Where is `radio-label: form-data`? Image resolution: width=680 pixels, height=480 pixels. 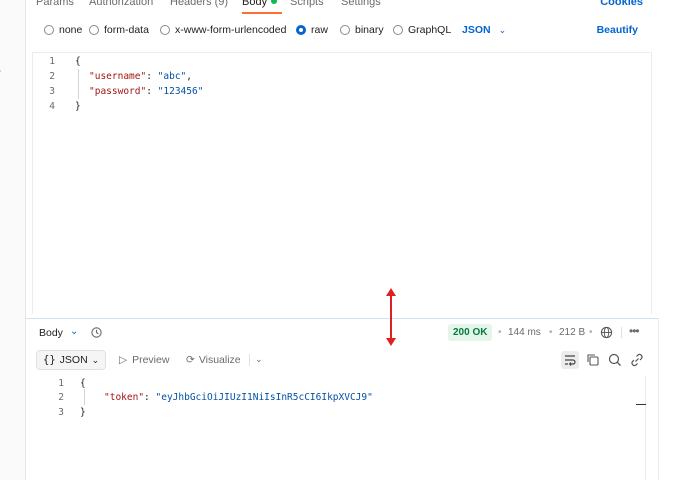
radio-label: form-data is located at coordinates (126, 30).